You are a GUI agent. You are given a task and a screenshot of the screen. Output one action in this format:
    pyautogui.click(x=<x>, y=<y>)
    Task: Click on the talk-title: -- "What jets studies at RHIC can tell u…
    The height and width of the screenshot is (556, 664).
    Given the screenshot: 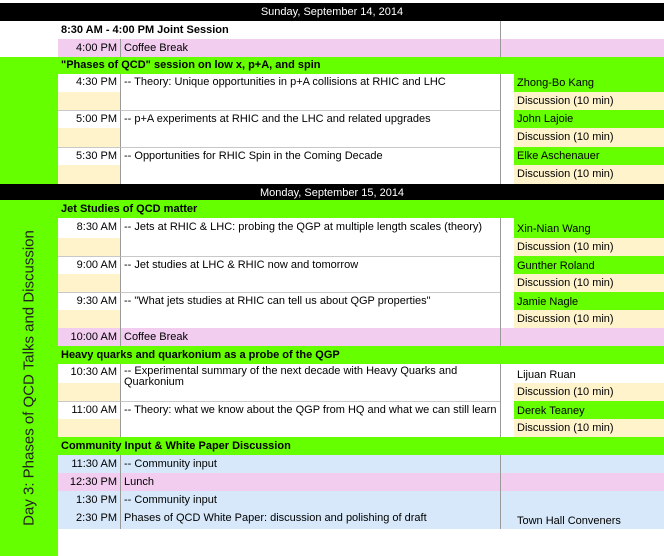 What is the action you would take?
    pyautogui.click(x=310, y=310)
    